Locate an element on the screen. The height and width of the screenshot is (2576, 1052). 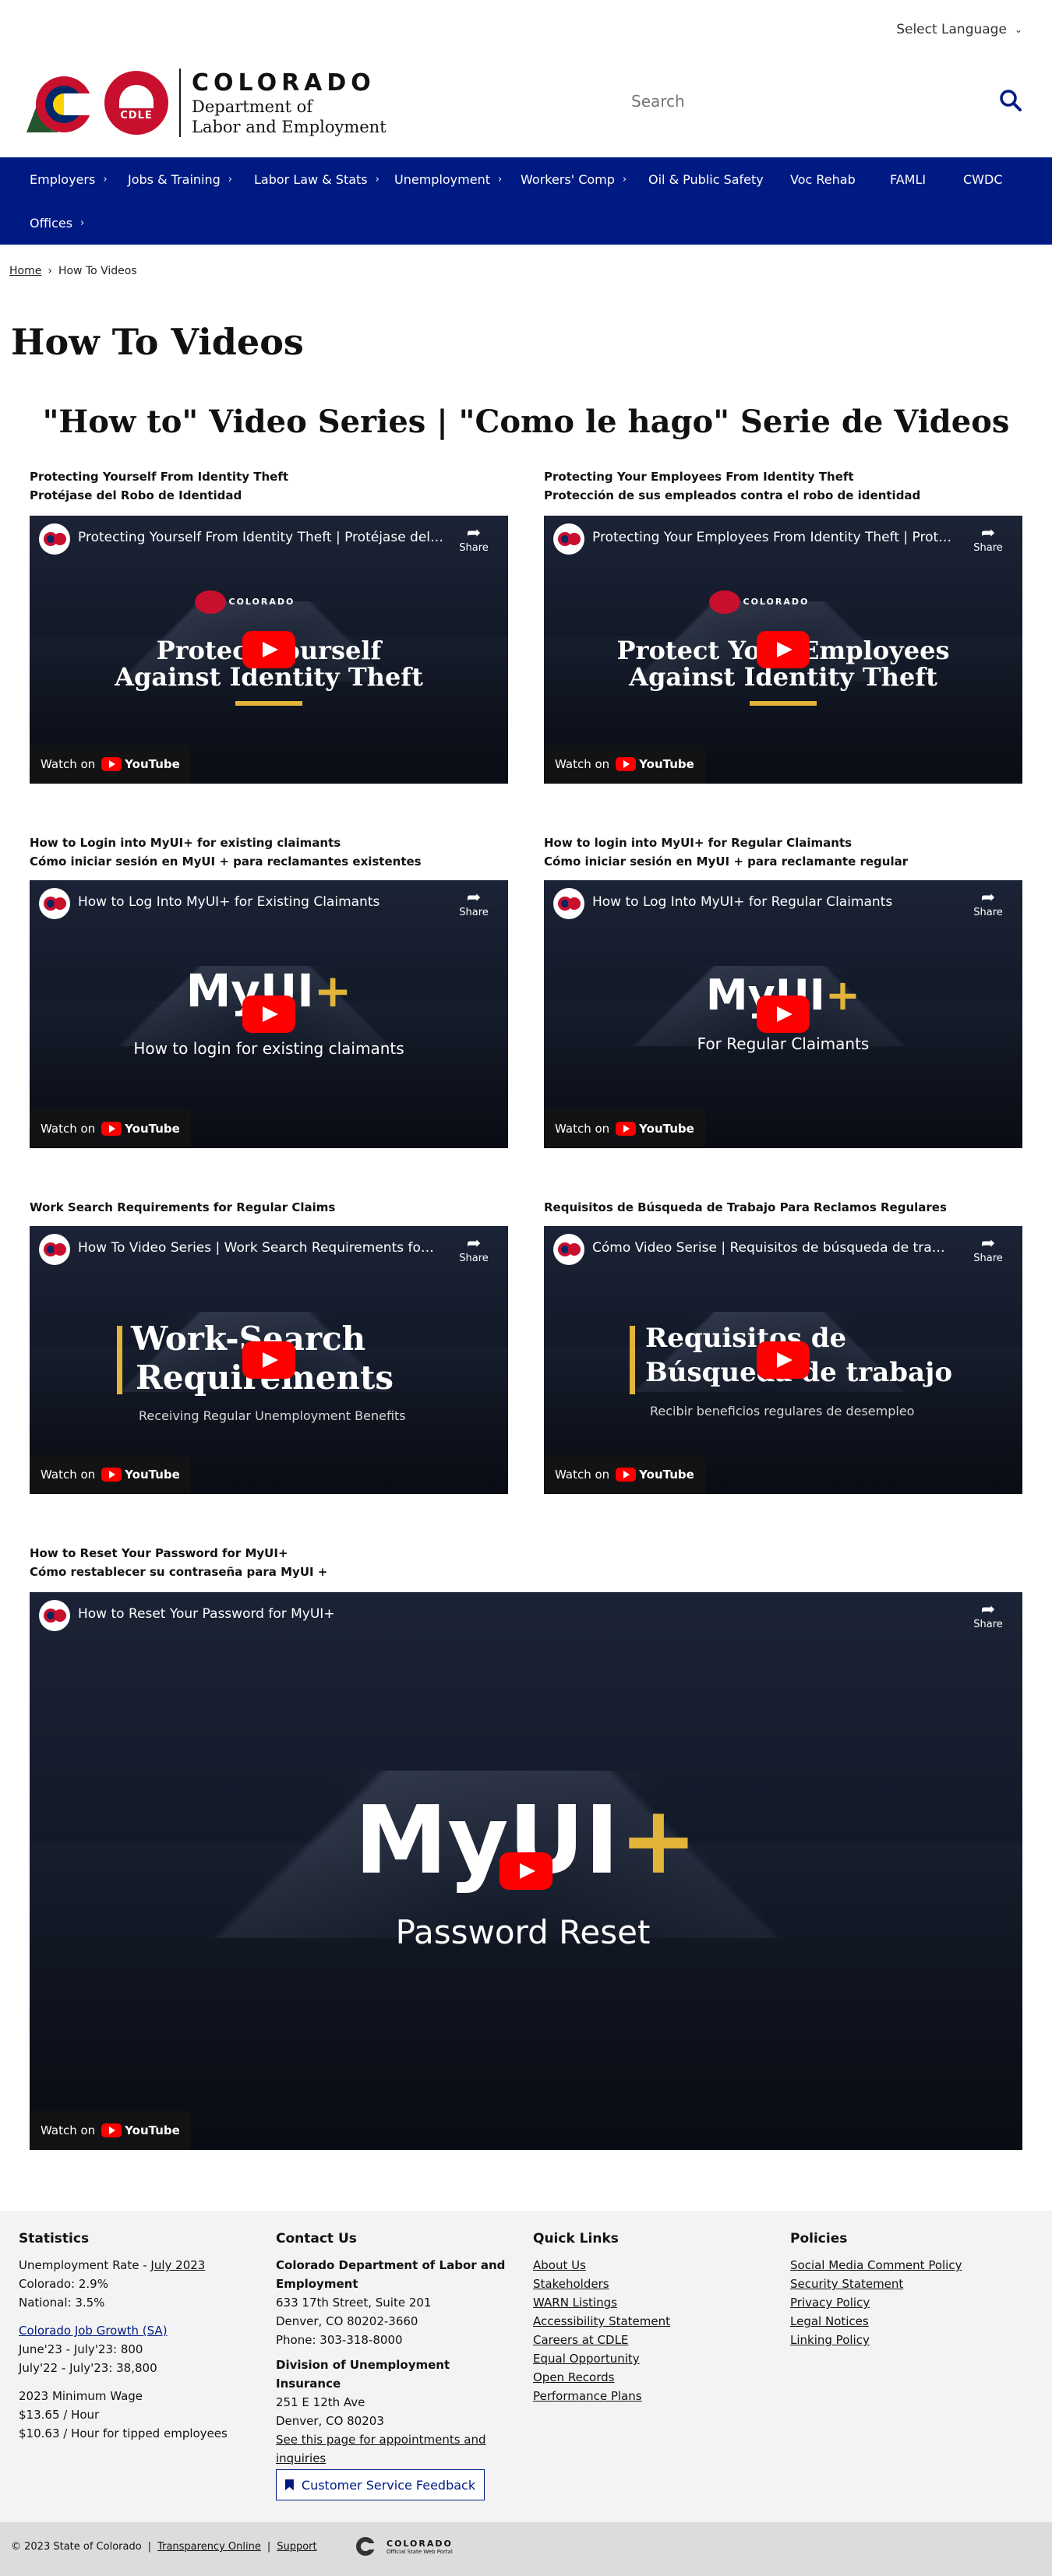
search-input is located at coordinates (807, 101).